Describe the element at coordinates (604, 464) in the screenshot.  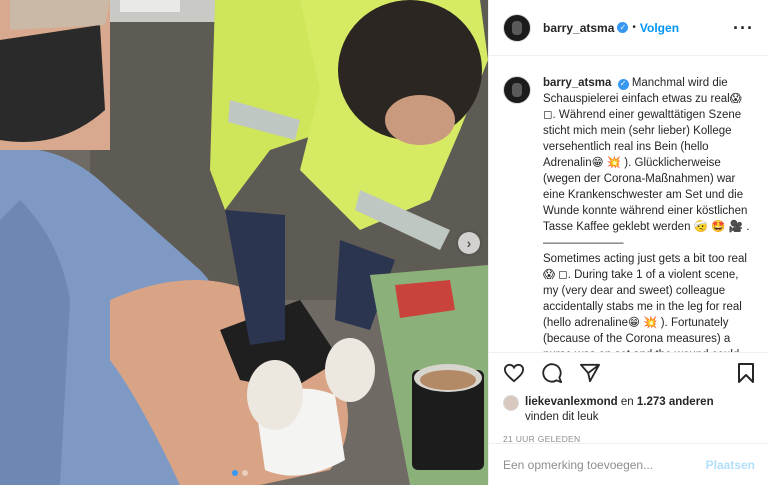
I see `comment-input` at that location.